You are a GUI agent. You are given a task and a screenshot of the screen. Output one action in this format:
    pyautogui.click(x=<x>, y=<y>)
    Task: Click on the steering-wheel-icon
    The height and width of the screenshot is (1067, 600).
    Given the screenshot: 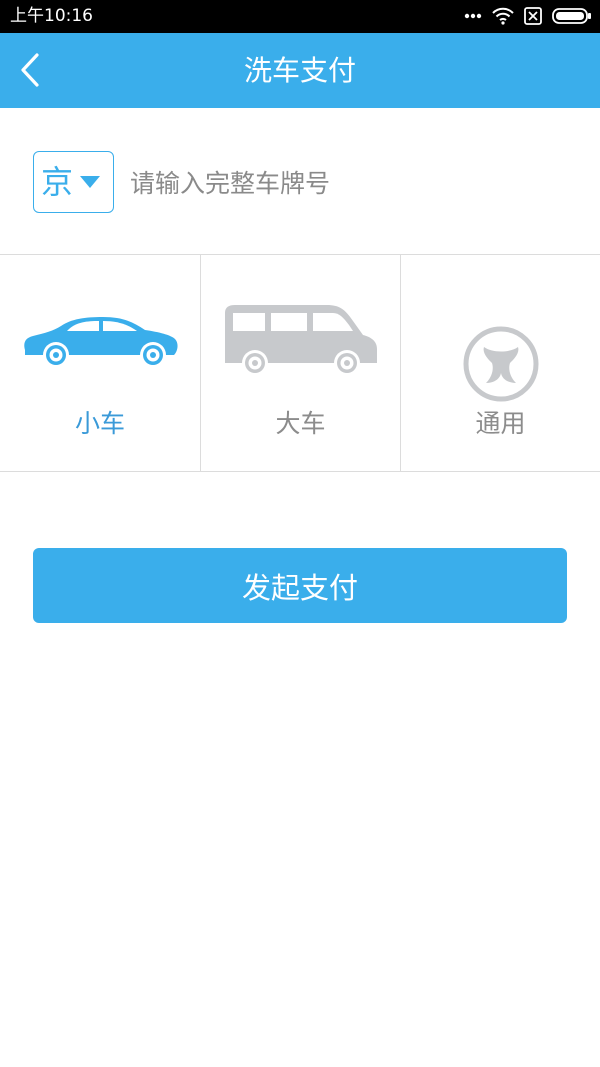 What is the action you would take?
    pyautogui.click(x=500, y=364)
    